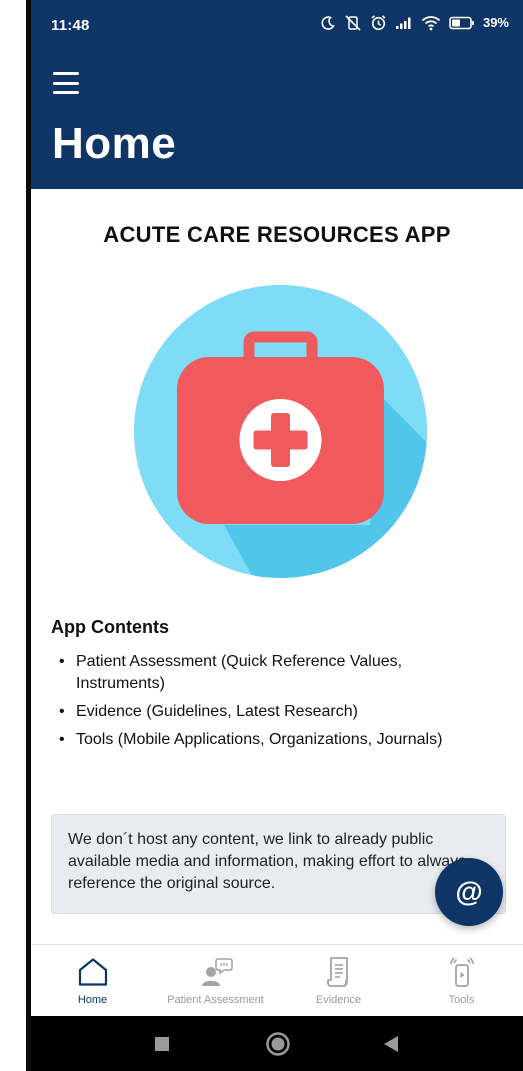  What do you see at coordinates (353, 22) in the screenshot?
I see `muted-vibrate-icon` at bounding box center [353, 22].